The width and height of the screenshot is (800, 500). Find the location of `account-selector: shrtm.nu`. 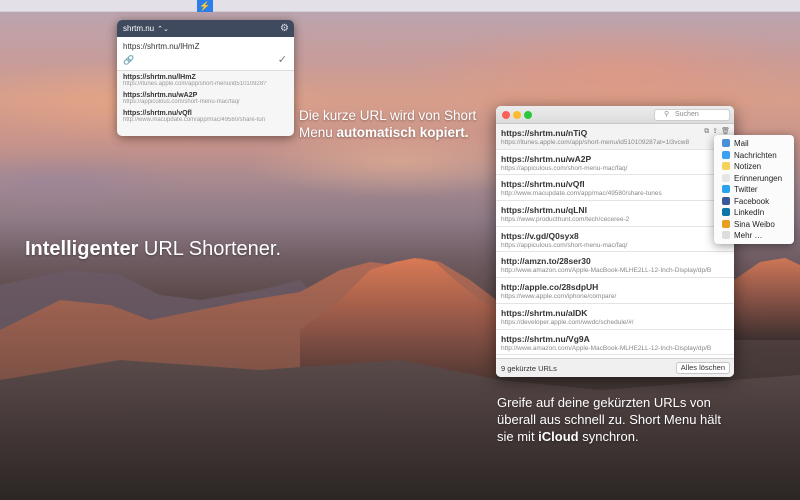

account-selector: shrtm.nu is located at coordinates (138, 28).